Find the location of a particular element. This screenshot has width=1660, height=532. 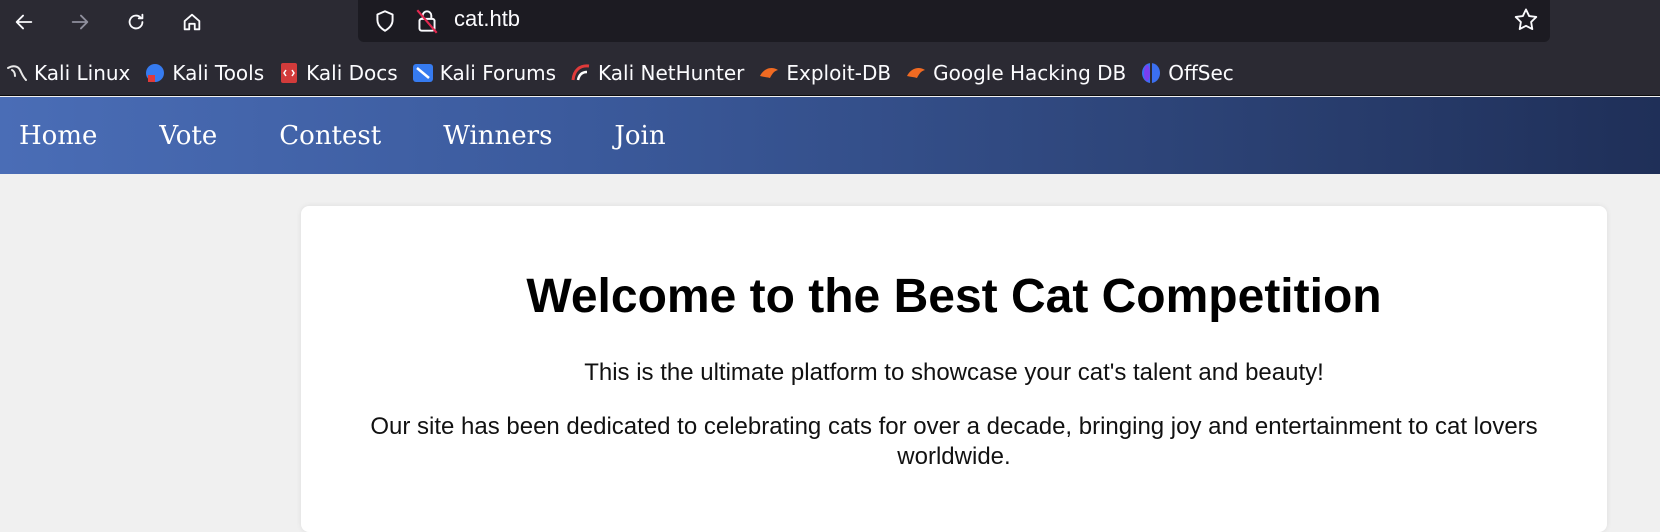

url-text: cat.htb is located at coordinates (487, 19).